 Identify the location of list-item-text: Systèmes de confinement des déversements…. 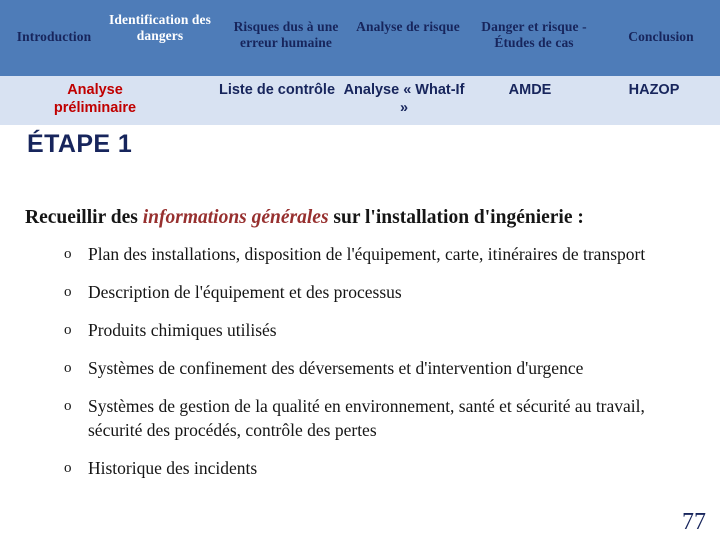
(336, 368).